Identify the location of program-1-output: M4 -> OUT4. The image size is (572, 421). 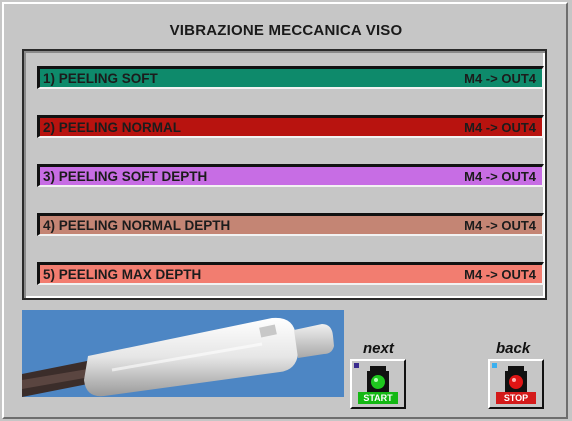
(500, 78).